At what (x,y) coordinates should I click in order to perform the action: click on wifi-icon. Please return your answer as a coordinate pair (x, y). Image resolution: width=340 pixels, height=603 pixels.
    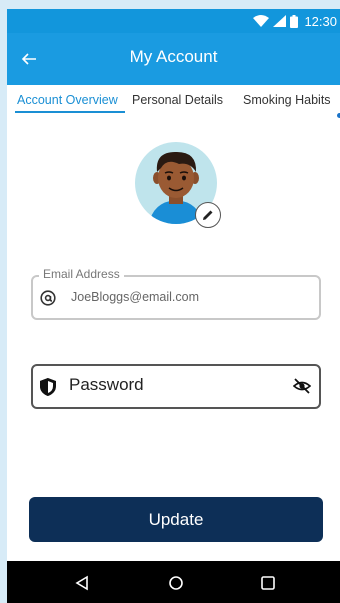
    Looking at the image, I should click on (261, 21).